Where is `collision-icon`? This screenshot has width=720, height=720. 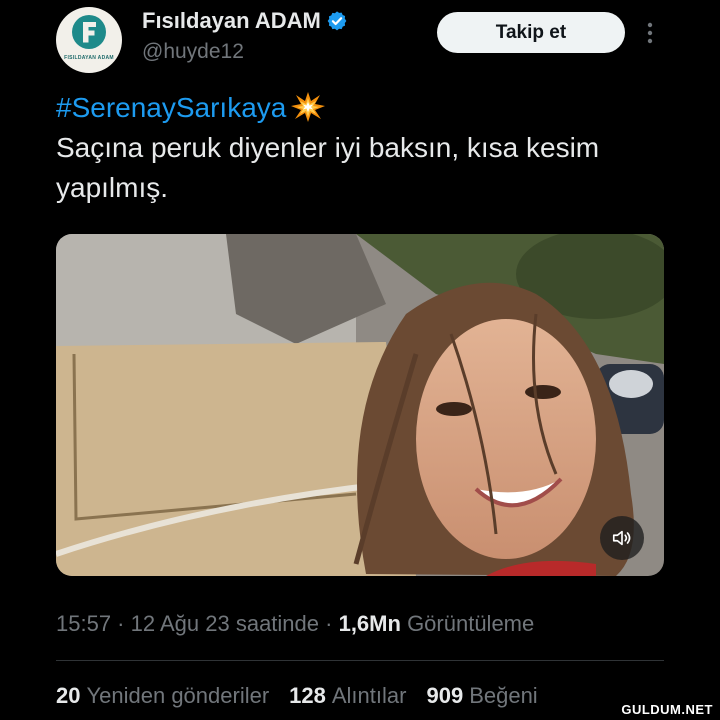
collision-icon is located at coordinates (308, 107).